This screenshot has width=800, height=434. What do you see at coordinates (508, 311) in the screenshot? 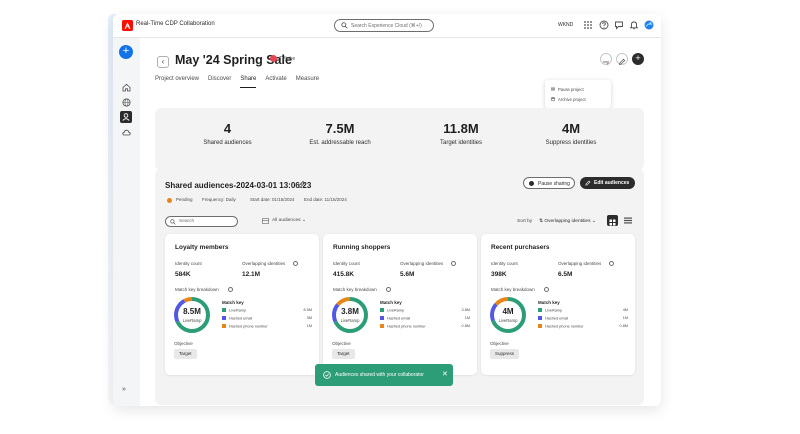
I see `donut-value: 4M` at bounding box center [508, 311].